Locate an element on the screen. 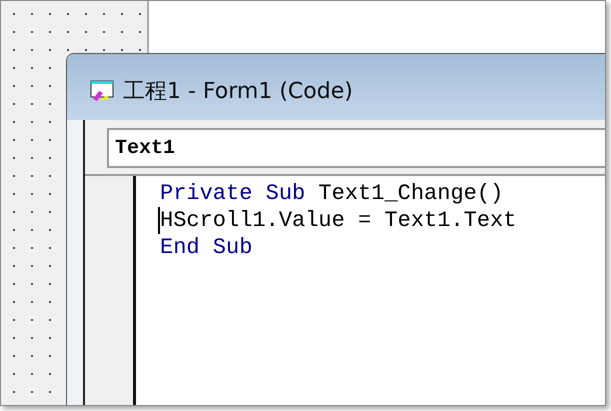 Image resolution: width=611 pixels, height=411 pixels. code-line: Private Sub Text1_Change() is located at coordinates (331, 193).